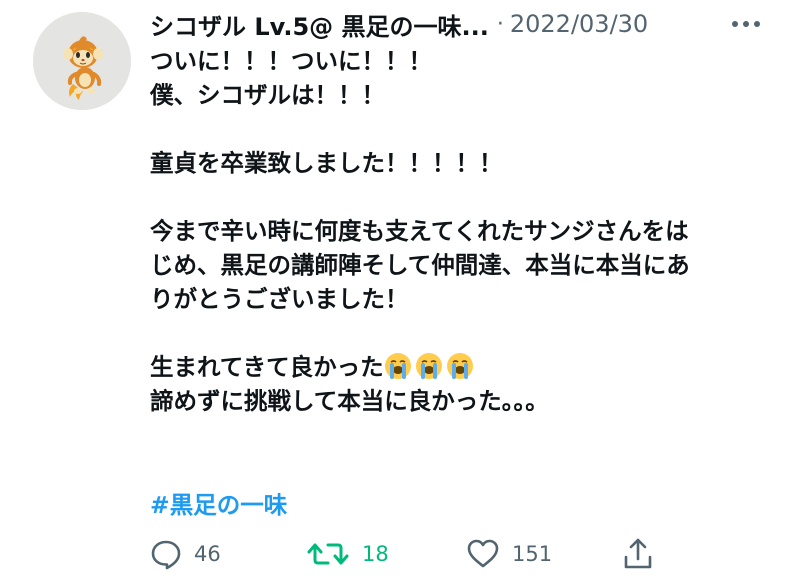  I want to click on more-options-button, so click(746, 24).